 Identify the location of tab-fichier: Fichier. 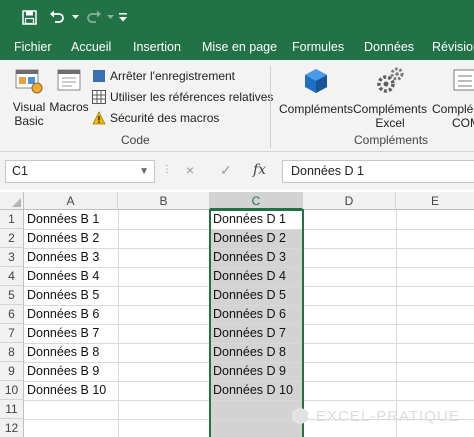
(33, 47).